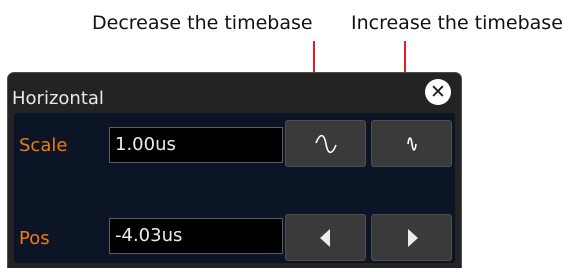 The height and width of the screenshot is (268, 579). What do you see at coordinates (196, 145) in the screenshot?
I see `scale-value-field: 1.00us` at bounding box center [196, 145].